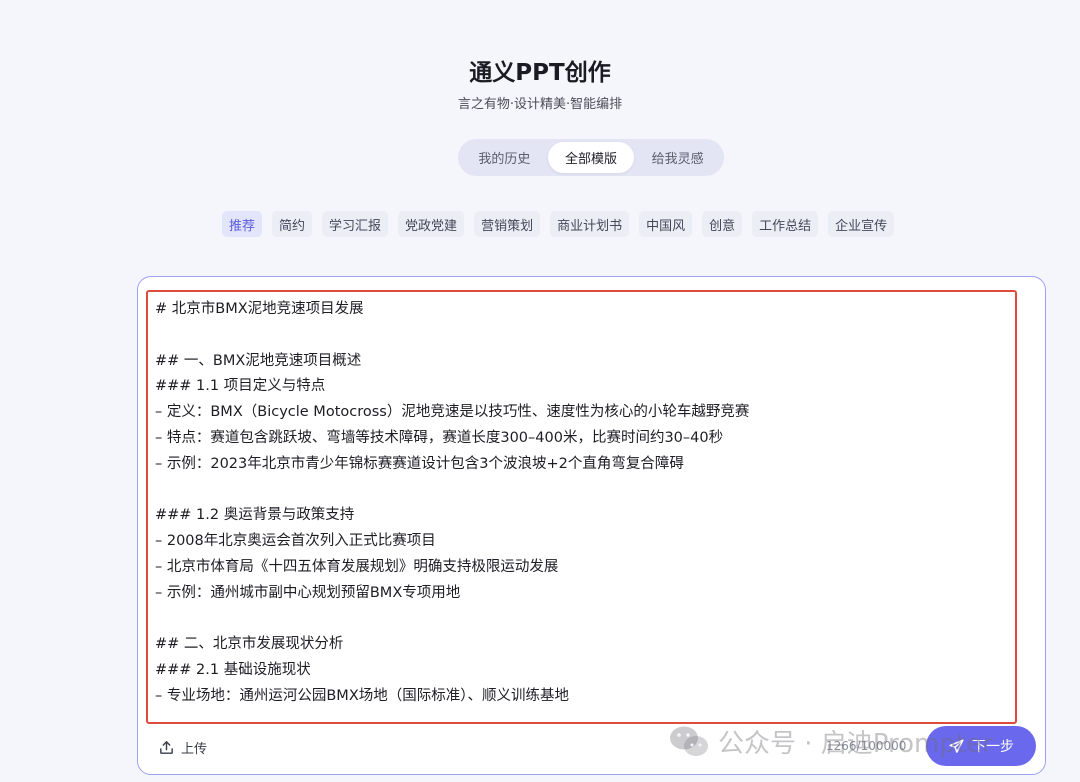 This screenshot has height=782, width=1080. Describe the element at coordinates (866, 746) in the screenshot. I see `character-counter: 1266/100000` at that location.